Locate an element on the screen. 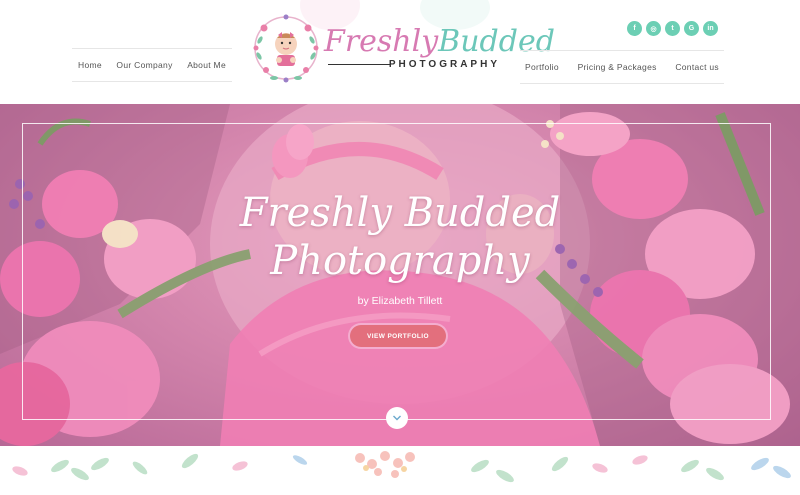 The image size is (800, 495). hero-title-line1: Freshly Budded is located at coordinates (400, 213).